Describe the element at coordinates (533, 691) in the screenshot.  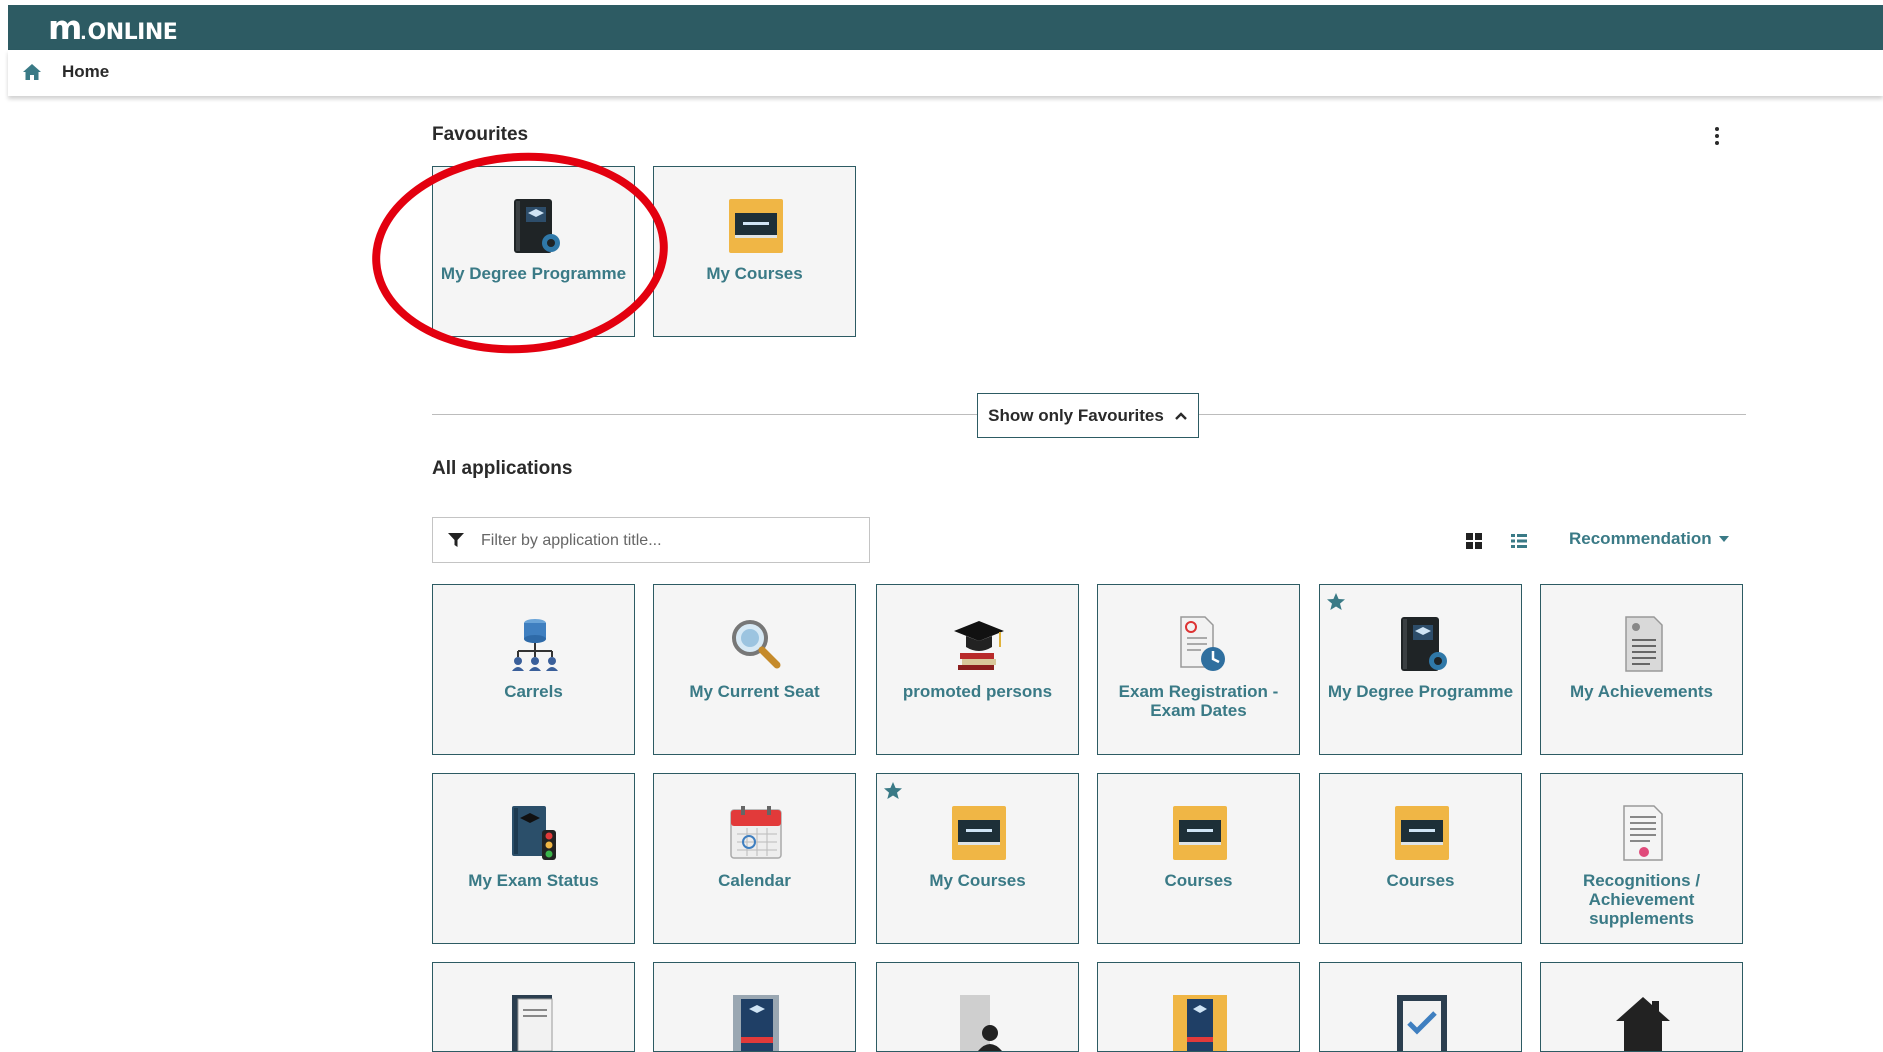
I see `tile-label: Carrels` at that location.